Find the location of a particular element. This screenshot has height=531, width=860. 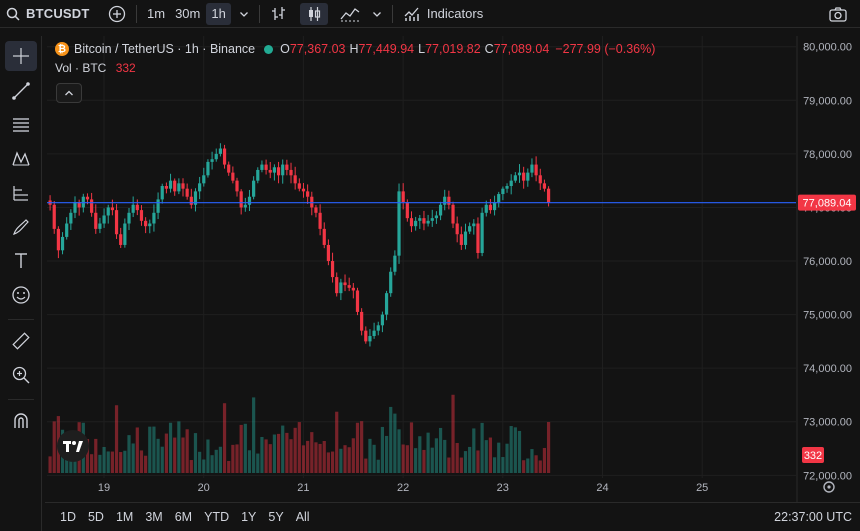

crosshair-icon is located at coordinates (21, 56).